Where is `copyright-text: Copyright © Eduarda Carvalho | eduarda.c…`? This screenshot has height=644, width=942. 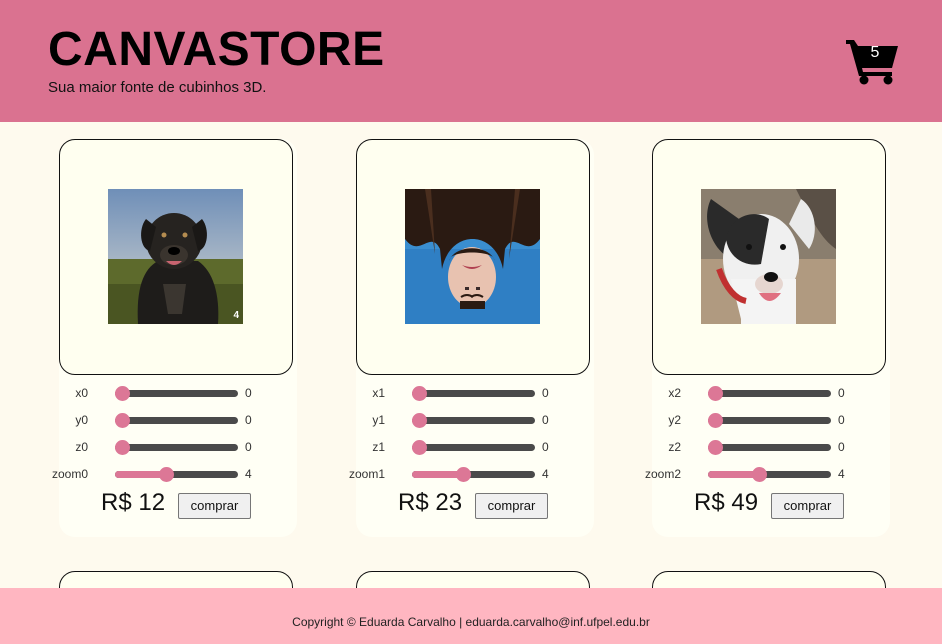
copyright-text: Copyright © Eduarda Carvalho | eduarda.c… is located at coordinates (471, 622).